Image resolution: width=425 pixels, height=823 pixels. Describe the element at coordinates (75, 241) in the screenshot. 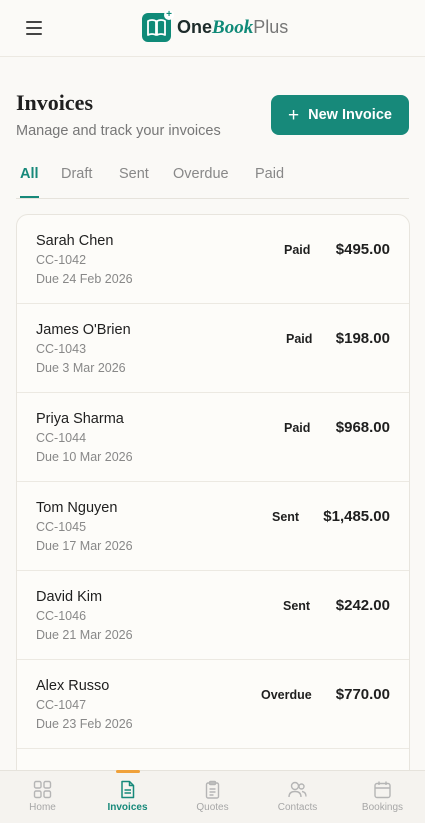

I see `client-name: Sarah Chen` at that location.